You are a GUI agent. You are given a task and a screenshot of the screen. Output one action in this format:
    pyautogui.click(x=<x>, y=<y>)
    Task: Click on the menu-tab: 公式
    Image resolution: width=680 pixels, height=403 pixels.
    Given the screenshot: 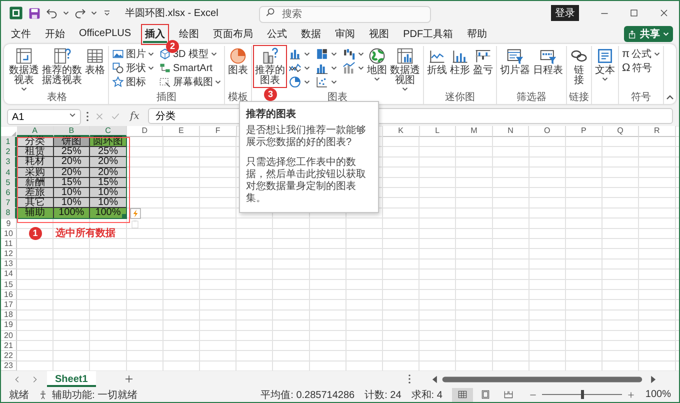 What is the action you would take?
    pyautogui.click(x=277, y=34)
    